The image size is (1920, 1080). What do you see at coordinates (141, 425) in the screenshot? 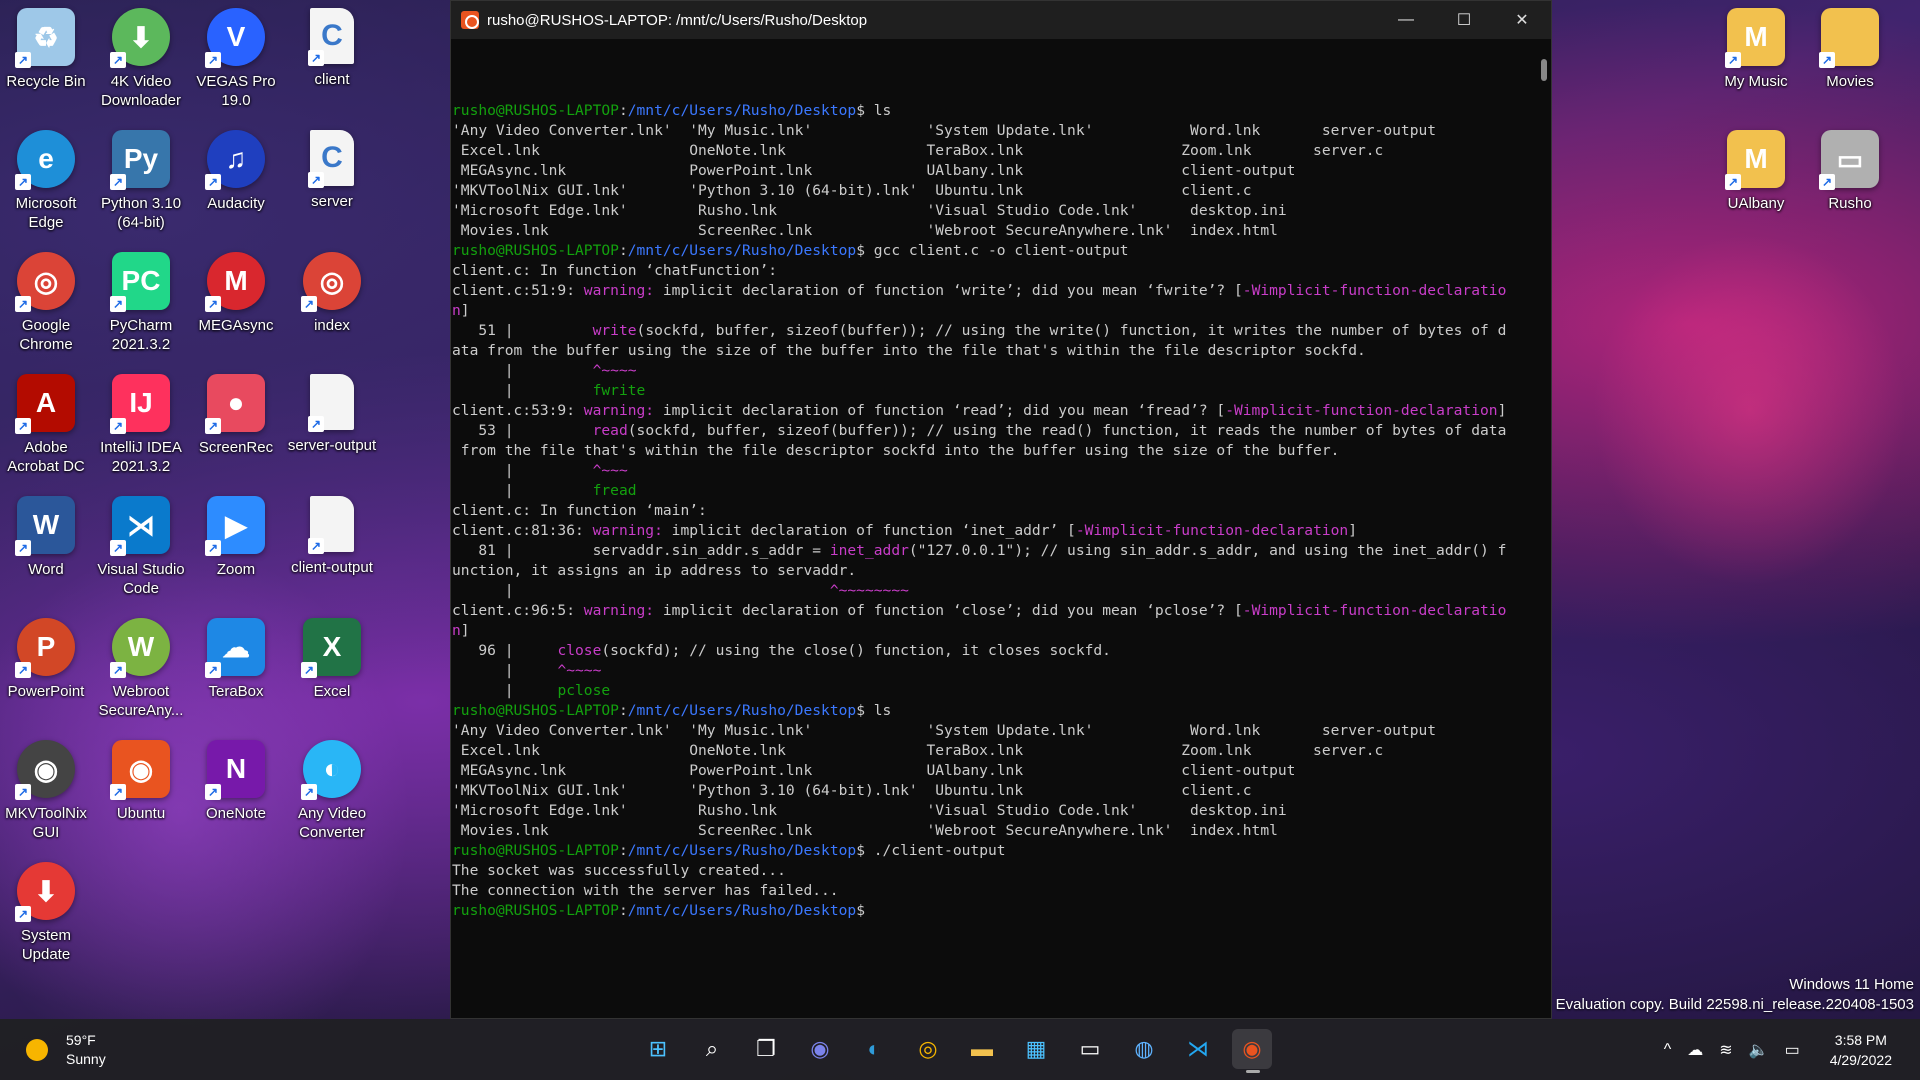
I see `desktop-icon-intellij-idea-2021-3-2: IJ ↗ IntelliJ IDEA 2021.3.2` at bounding box center [141, 425].